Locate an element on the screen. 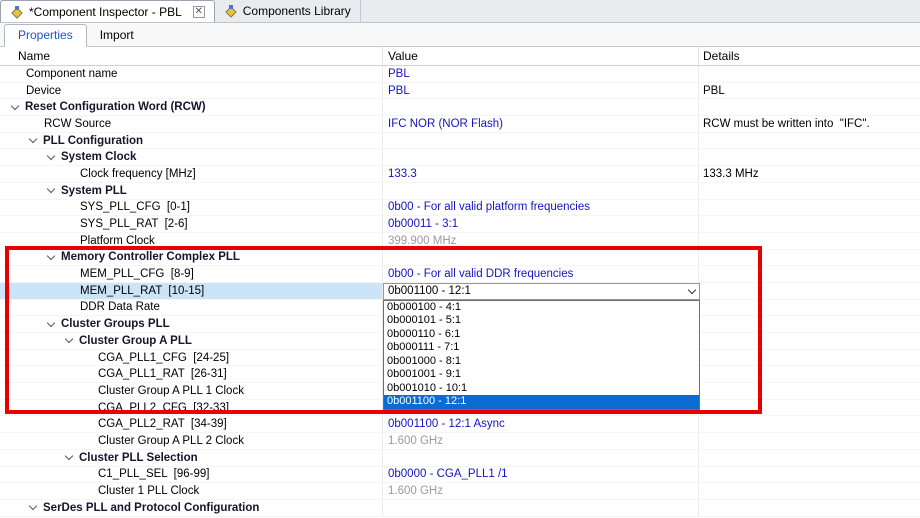  row-name-cell: Component name is located at coordinates (191, 74).